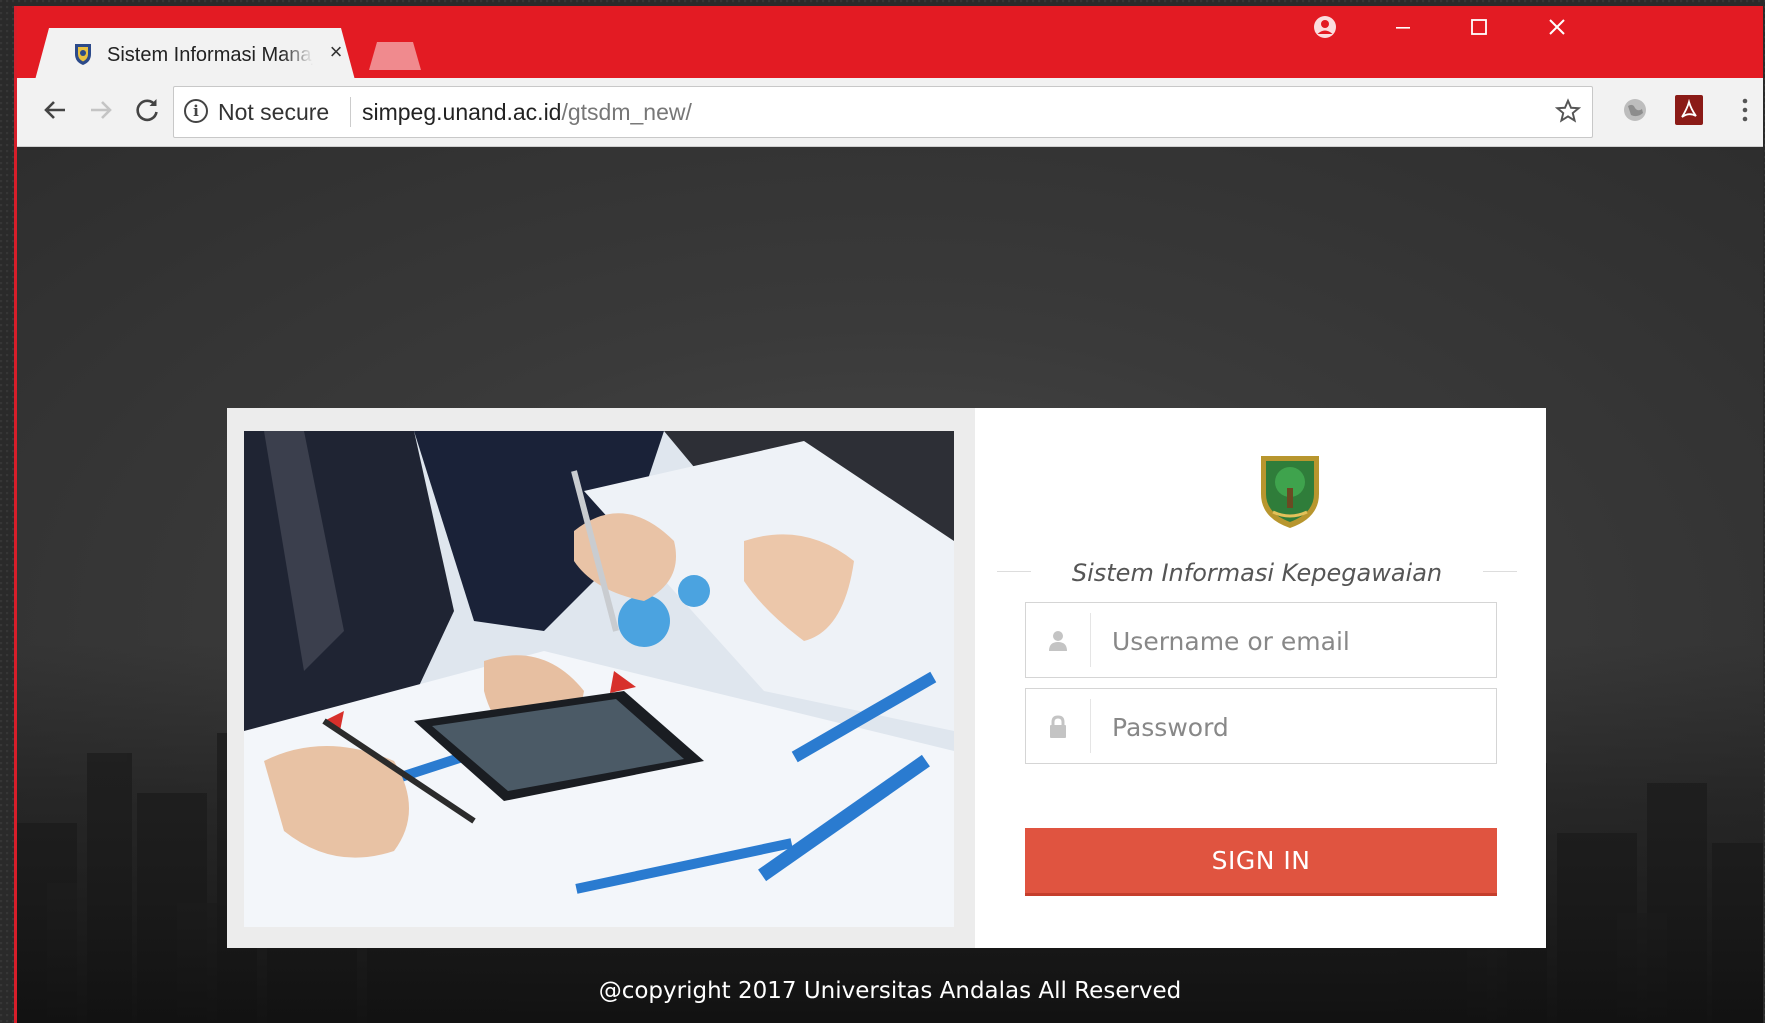 This screenshot has height=1023, width=1765. What do you see at coordinates (462, 112) in the screenshot?
I see `url-host: simpeg.unand.ac.id` at bounding box center [462, 112].